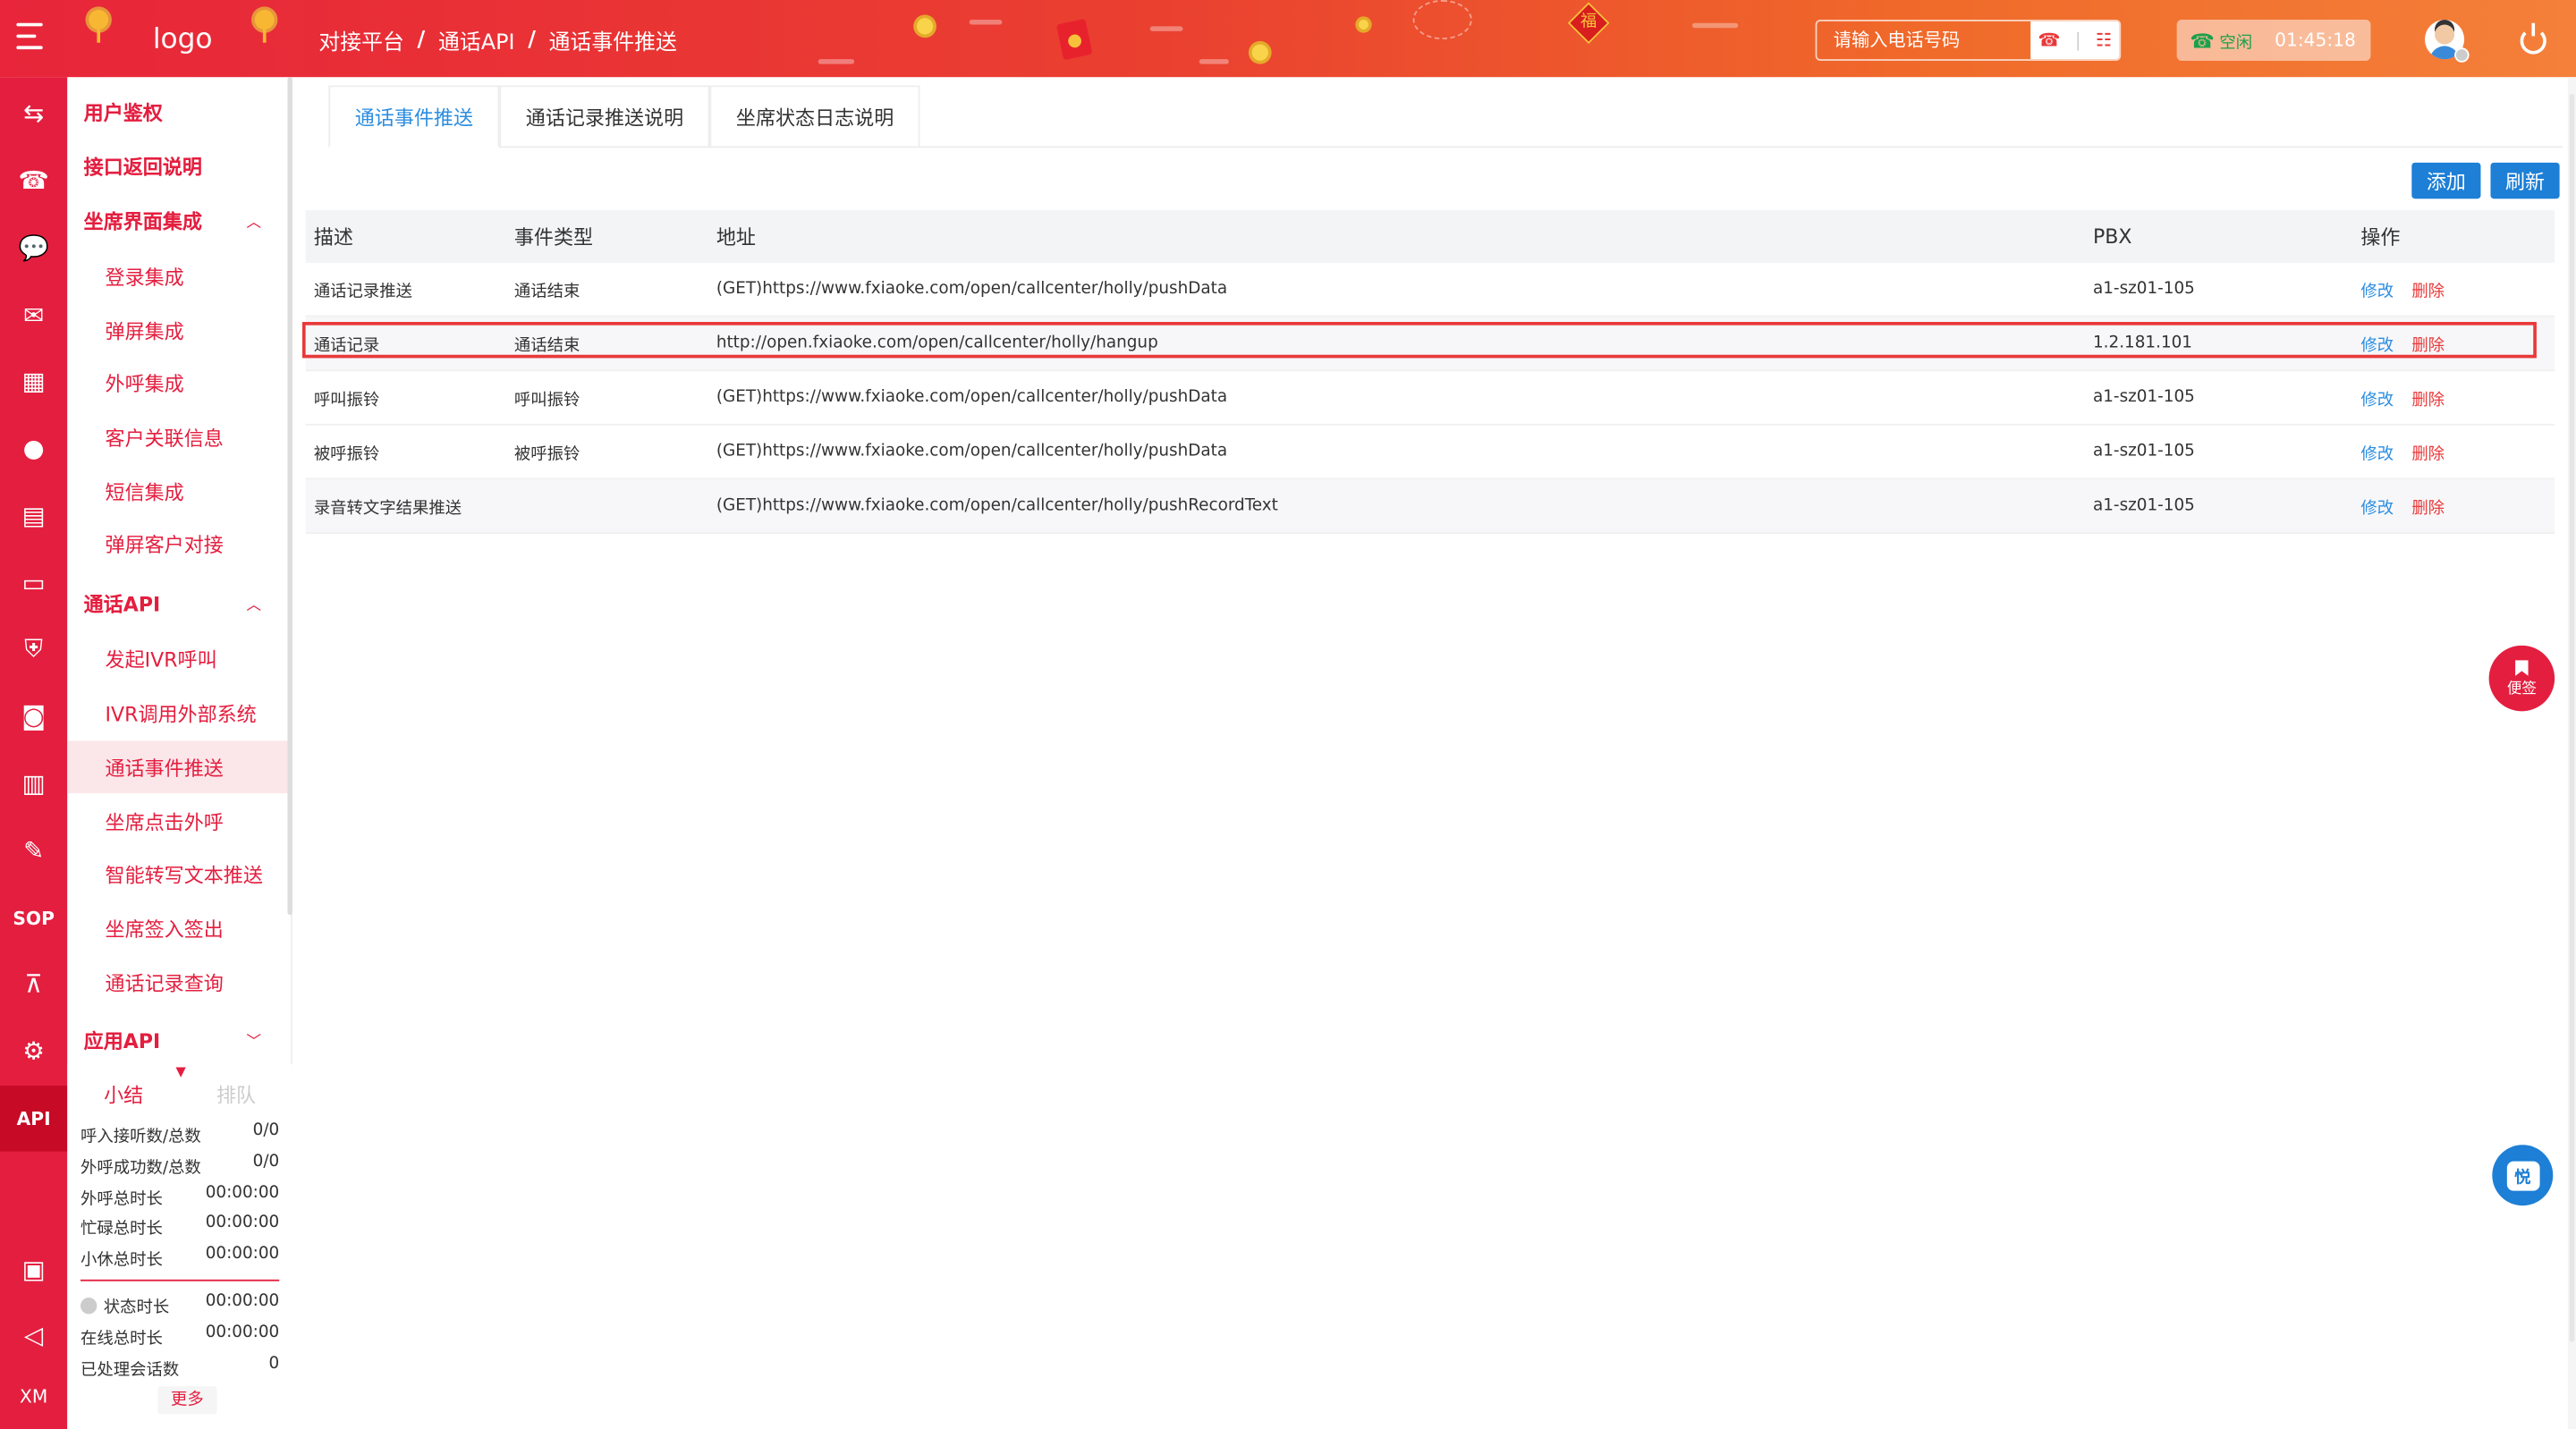  What do you see at coordinates (177, 658) in the screenshot?
I see `sidebar-item: 发起IVR呼叫` at bounding box center [177, 658].